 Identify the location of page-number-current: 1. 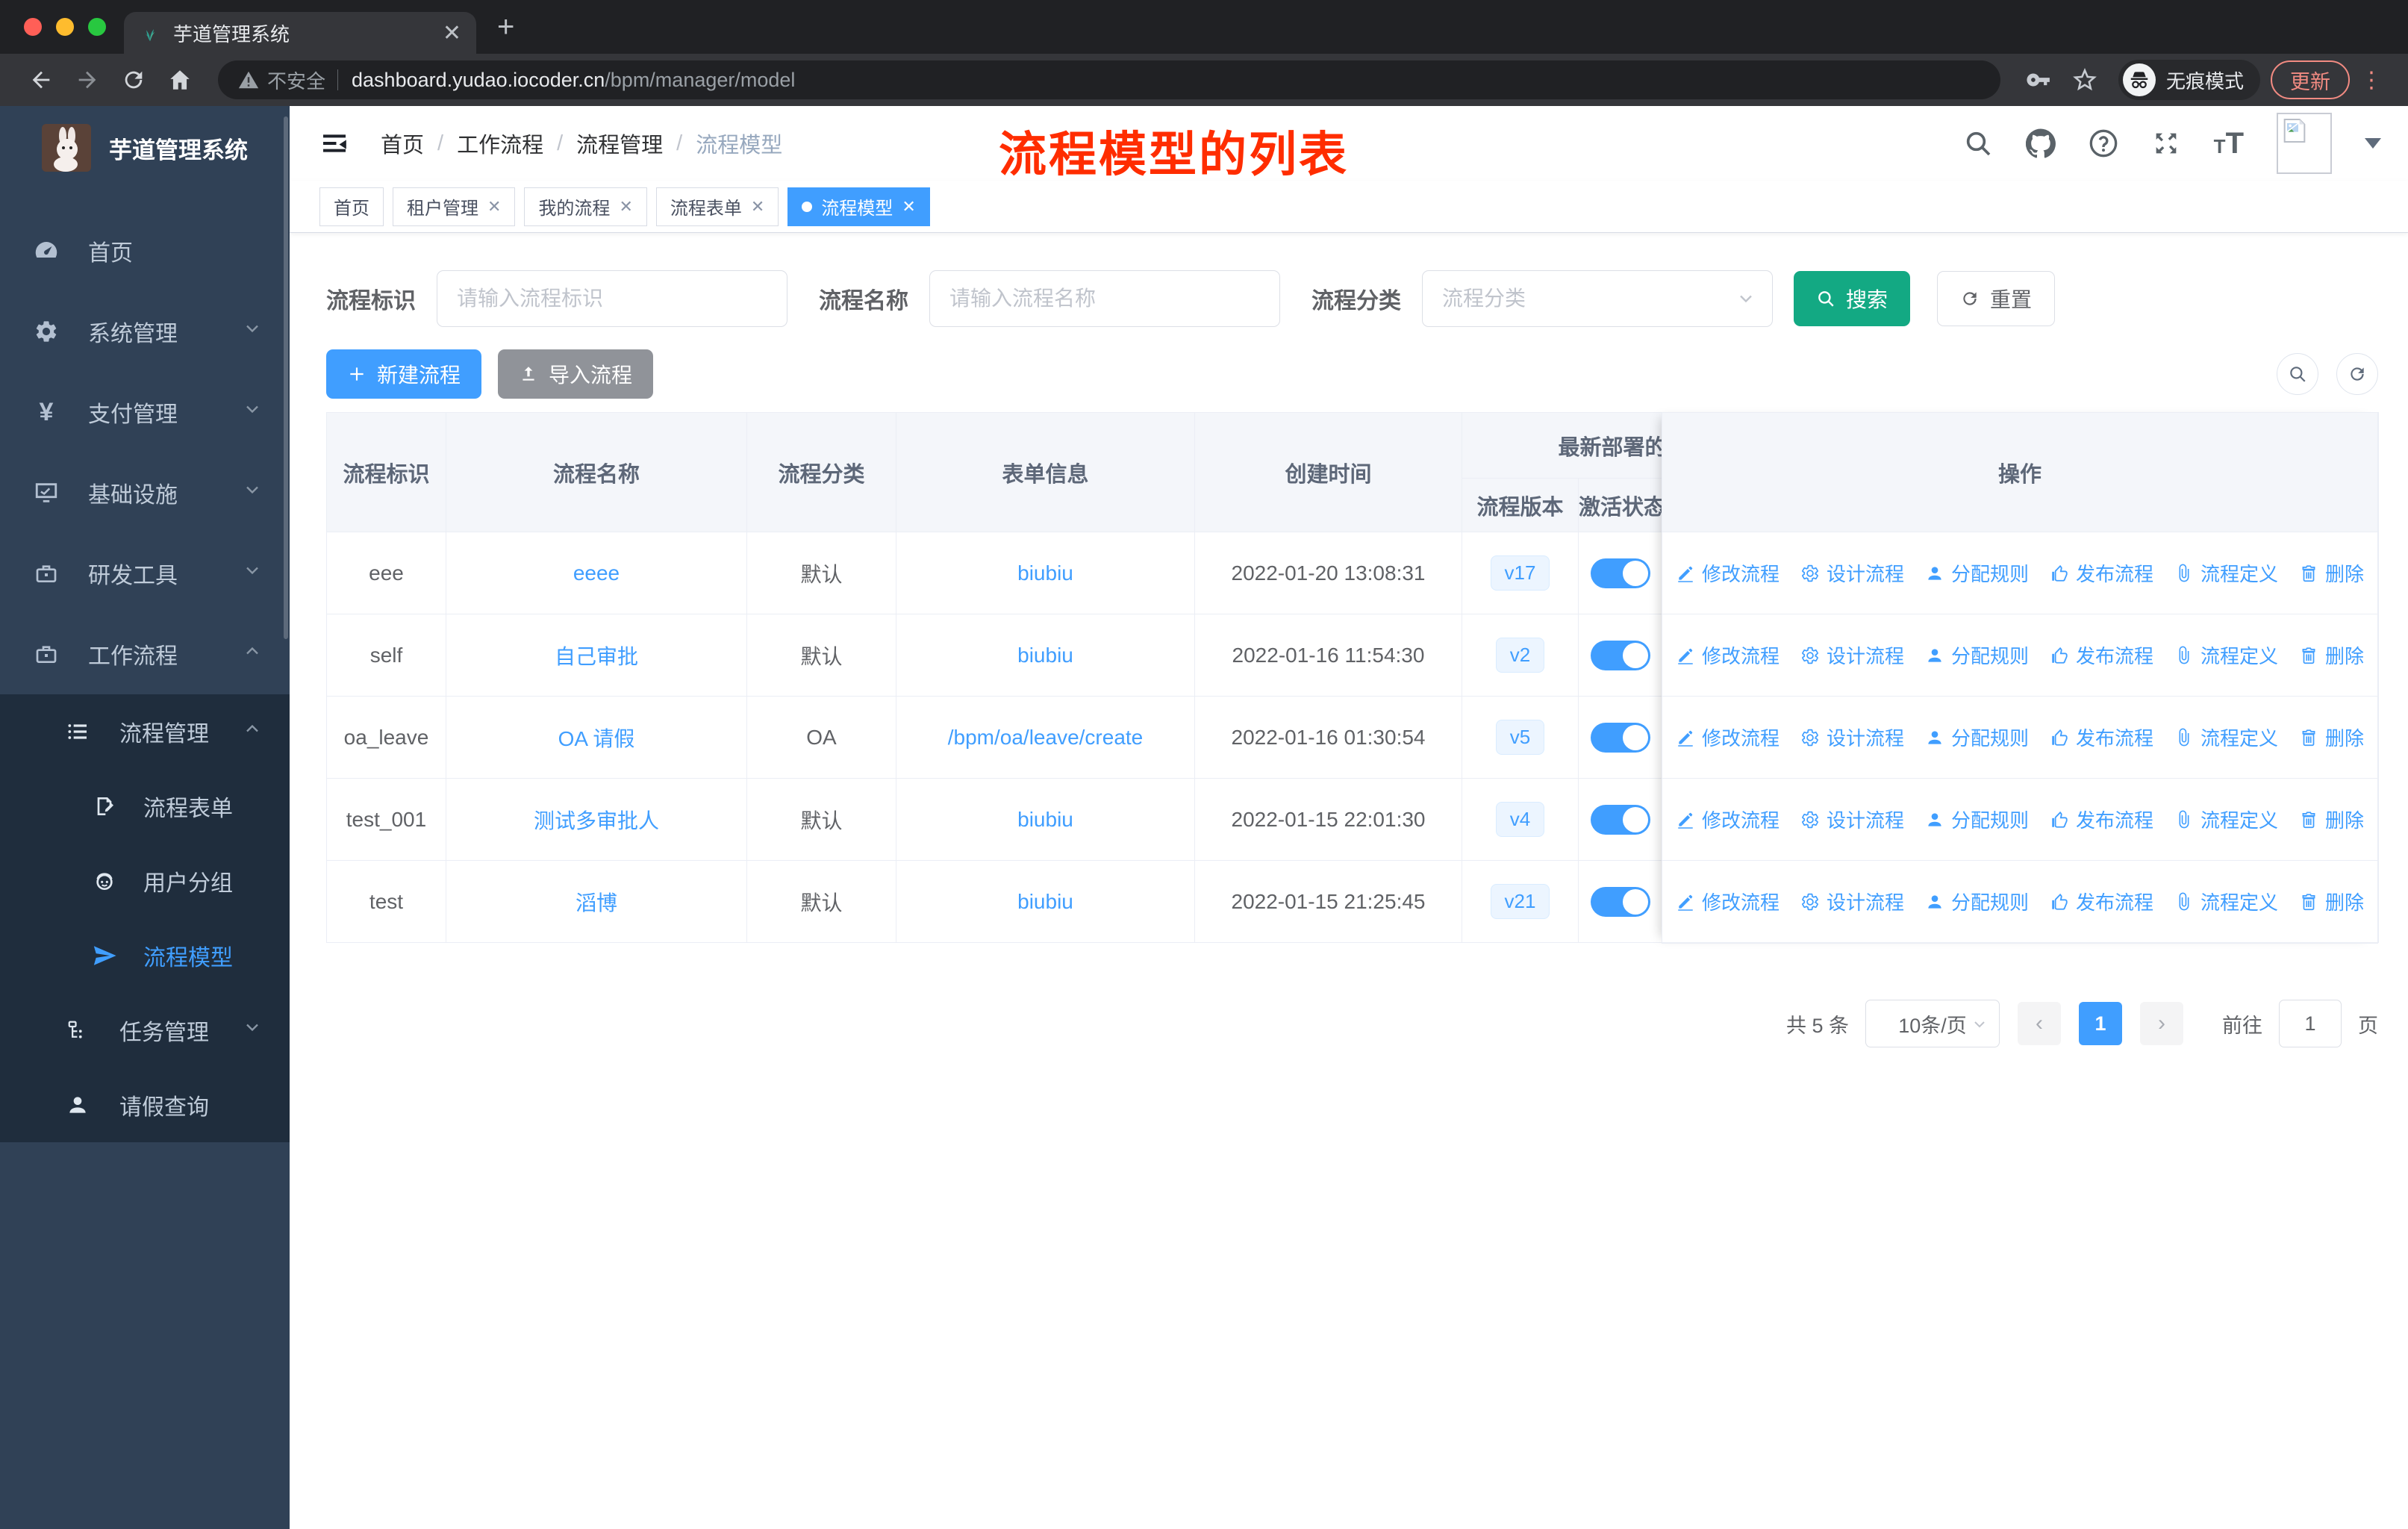
(2100, 1023).